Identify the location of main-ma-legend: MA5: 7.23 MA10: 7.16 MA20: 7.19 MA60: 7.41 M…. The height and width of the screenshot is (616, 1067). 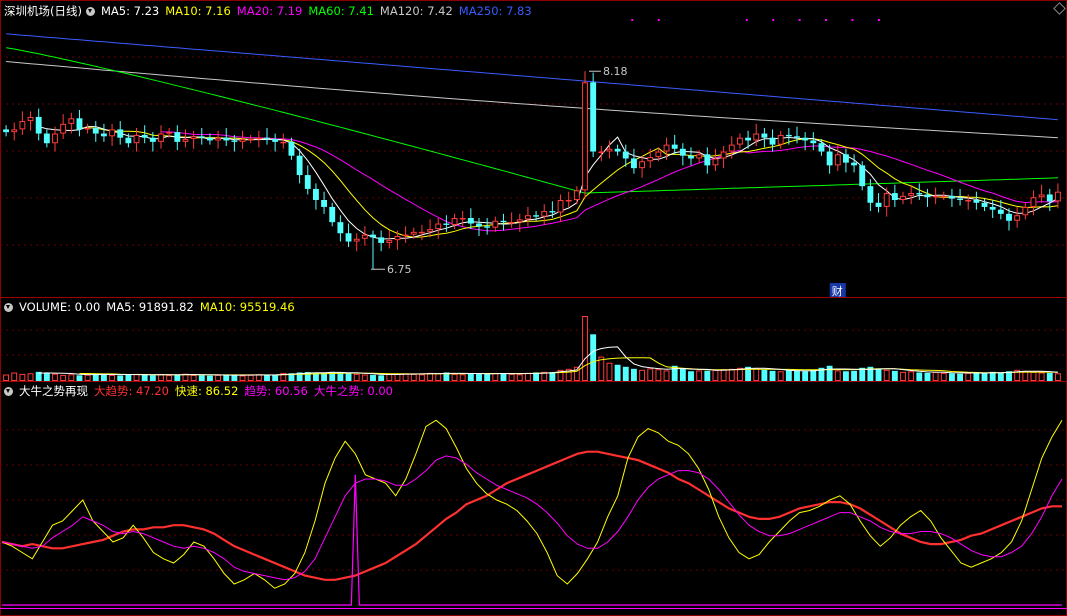
(319, 11).